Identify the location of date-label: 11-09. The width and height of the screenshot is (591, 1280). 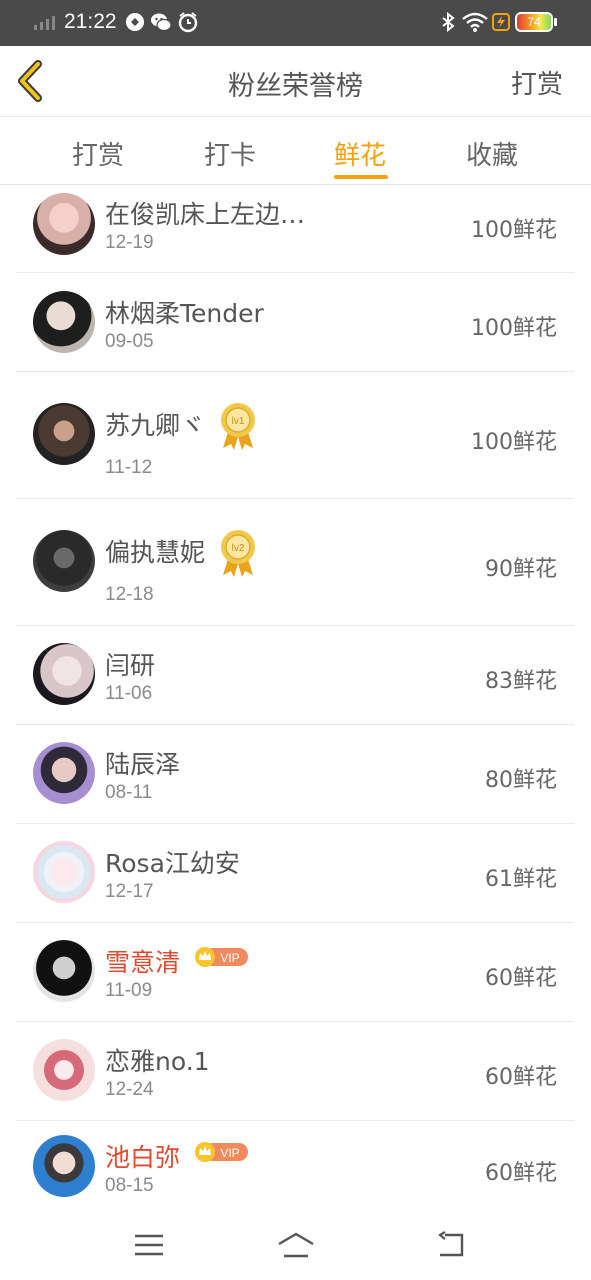
(129, 990).